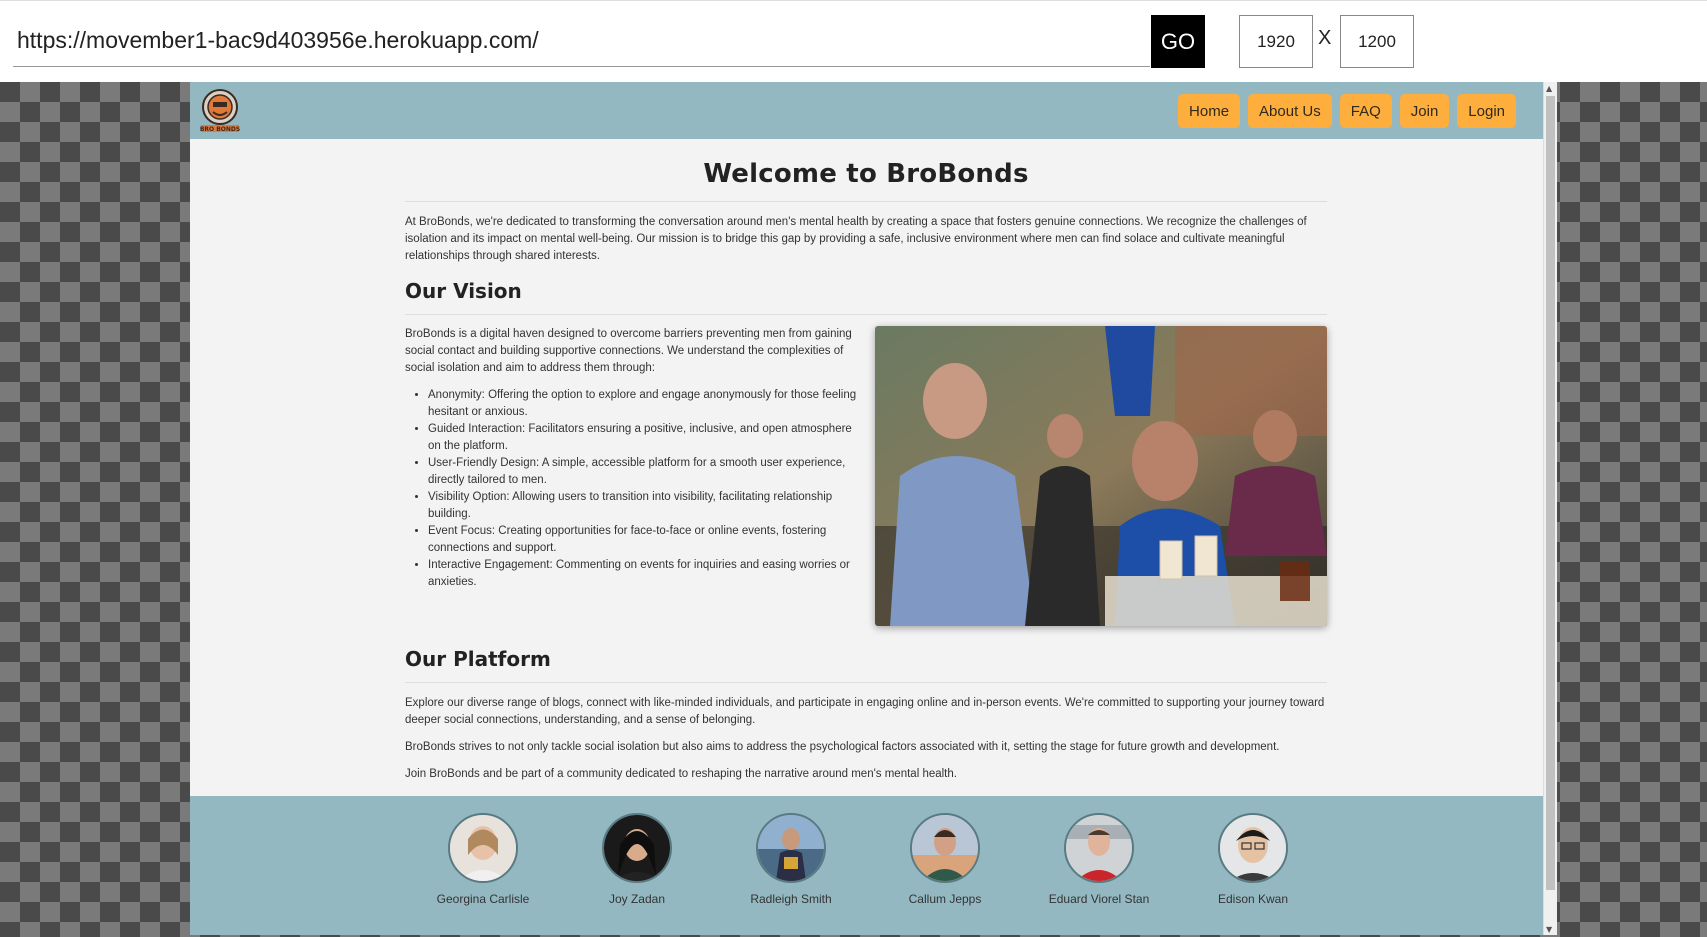 The image size is (1707, 937). Describe the element at coordinates (1550, 493) in the screenshot. I see `scrollbar-thumb` at that location.